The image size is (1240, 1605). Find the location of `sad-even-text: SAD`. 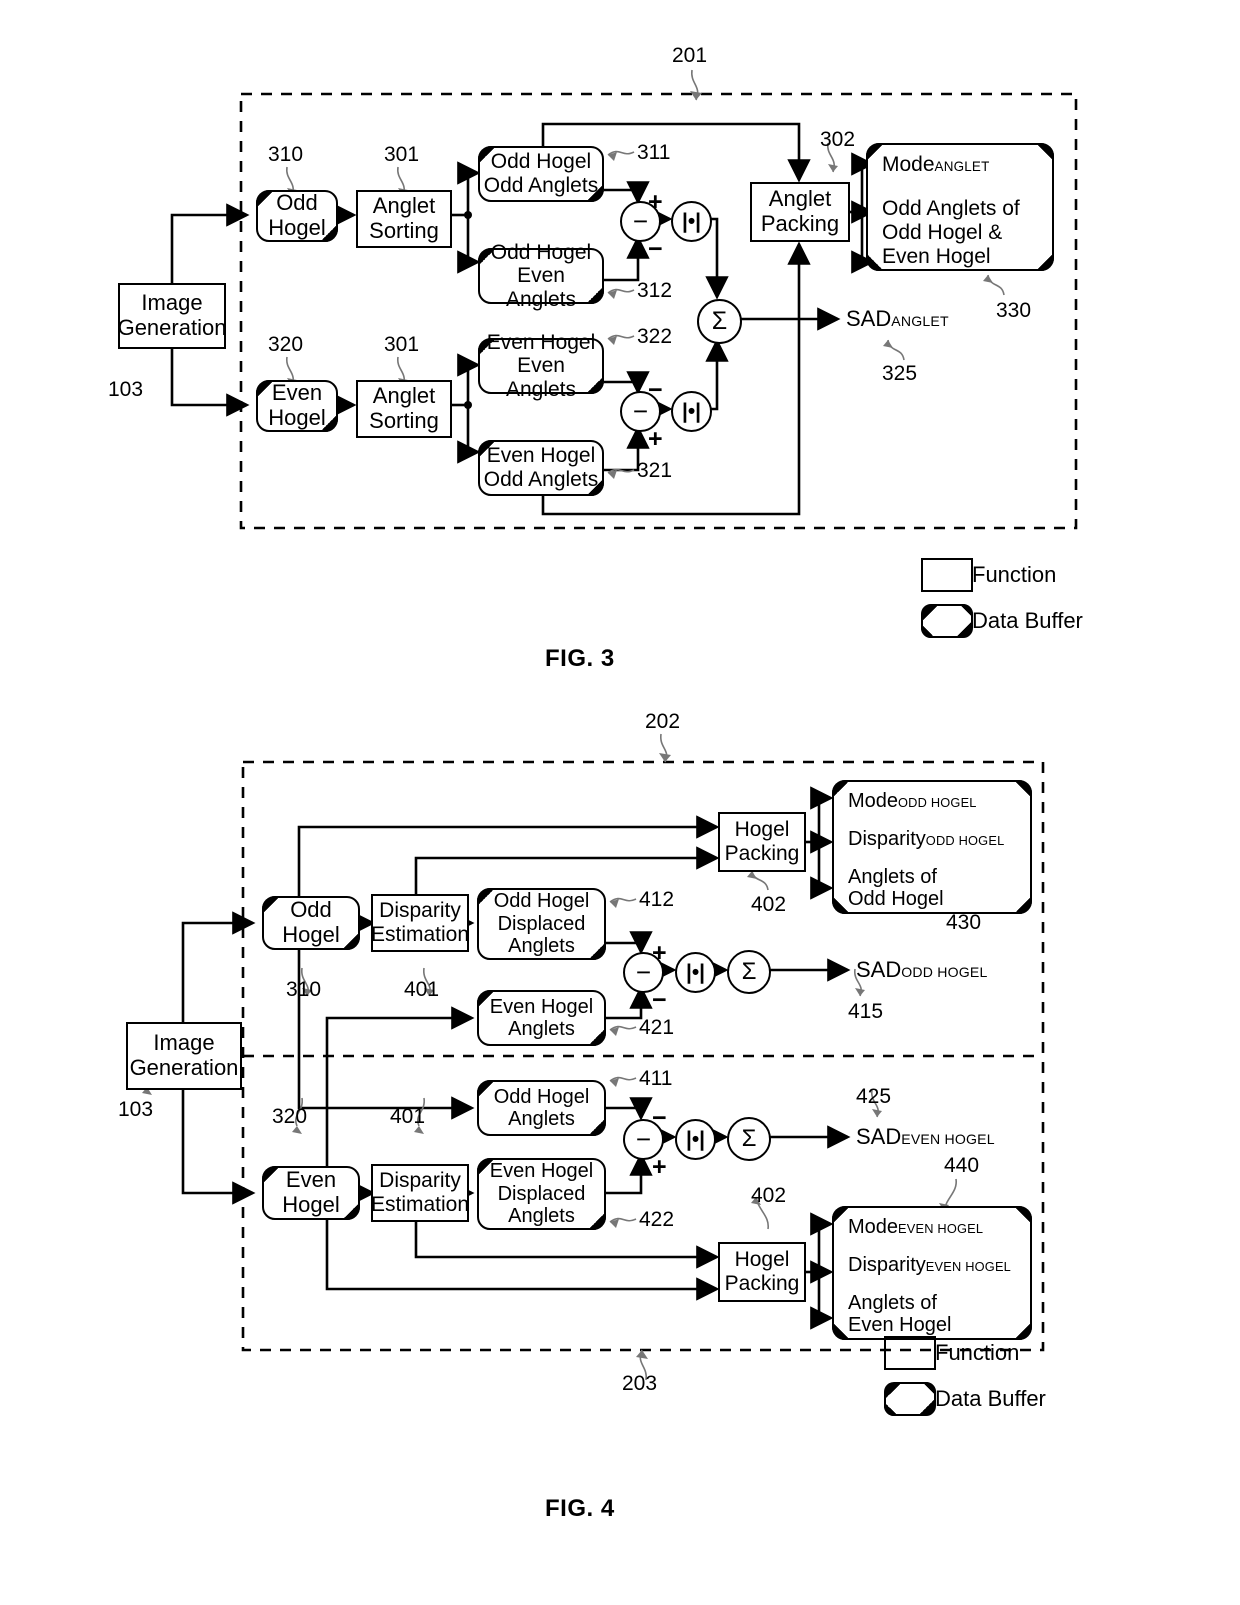

sad-even-text: SAD is located at coordinates (879, 1136).